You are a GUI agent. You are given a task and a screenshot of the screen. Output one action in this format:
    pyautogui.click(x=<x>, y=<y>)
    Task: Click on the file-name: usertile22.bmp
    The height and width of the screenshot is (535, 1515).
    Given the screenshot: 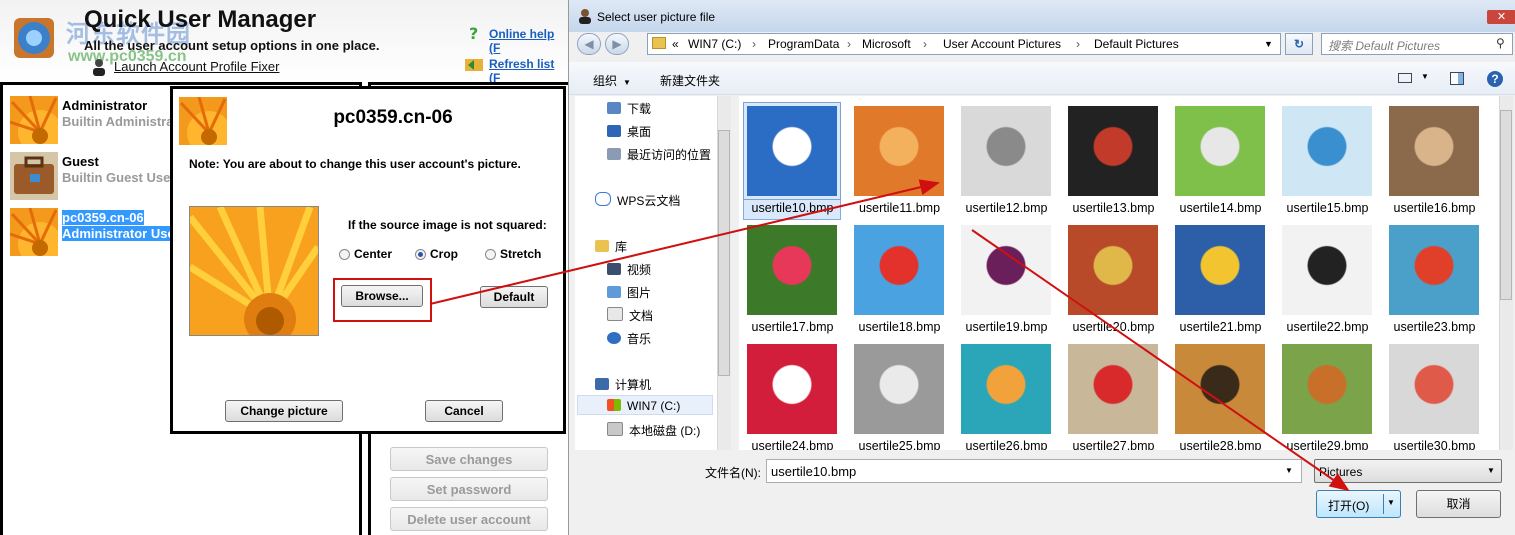 What is the action you would take?
    pyautogui.click(x=1327, y=327)
    